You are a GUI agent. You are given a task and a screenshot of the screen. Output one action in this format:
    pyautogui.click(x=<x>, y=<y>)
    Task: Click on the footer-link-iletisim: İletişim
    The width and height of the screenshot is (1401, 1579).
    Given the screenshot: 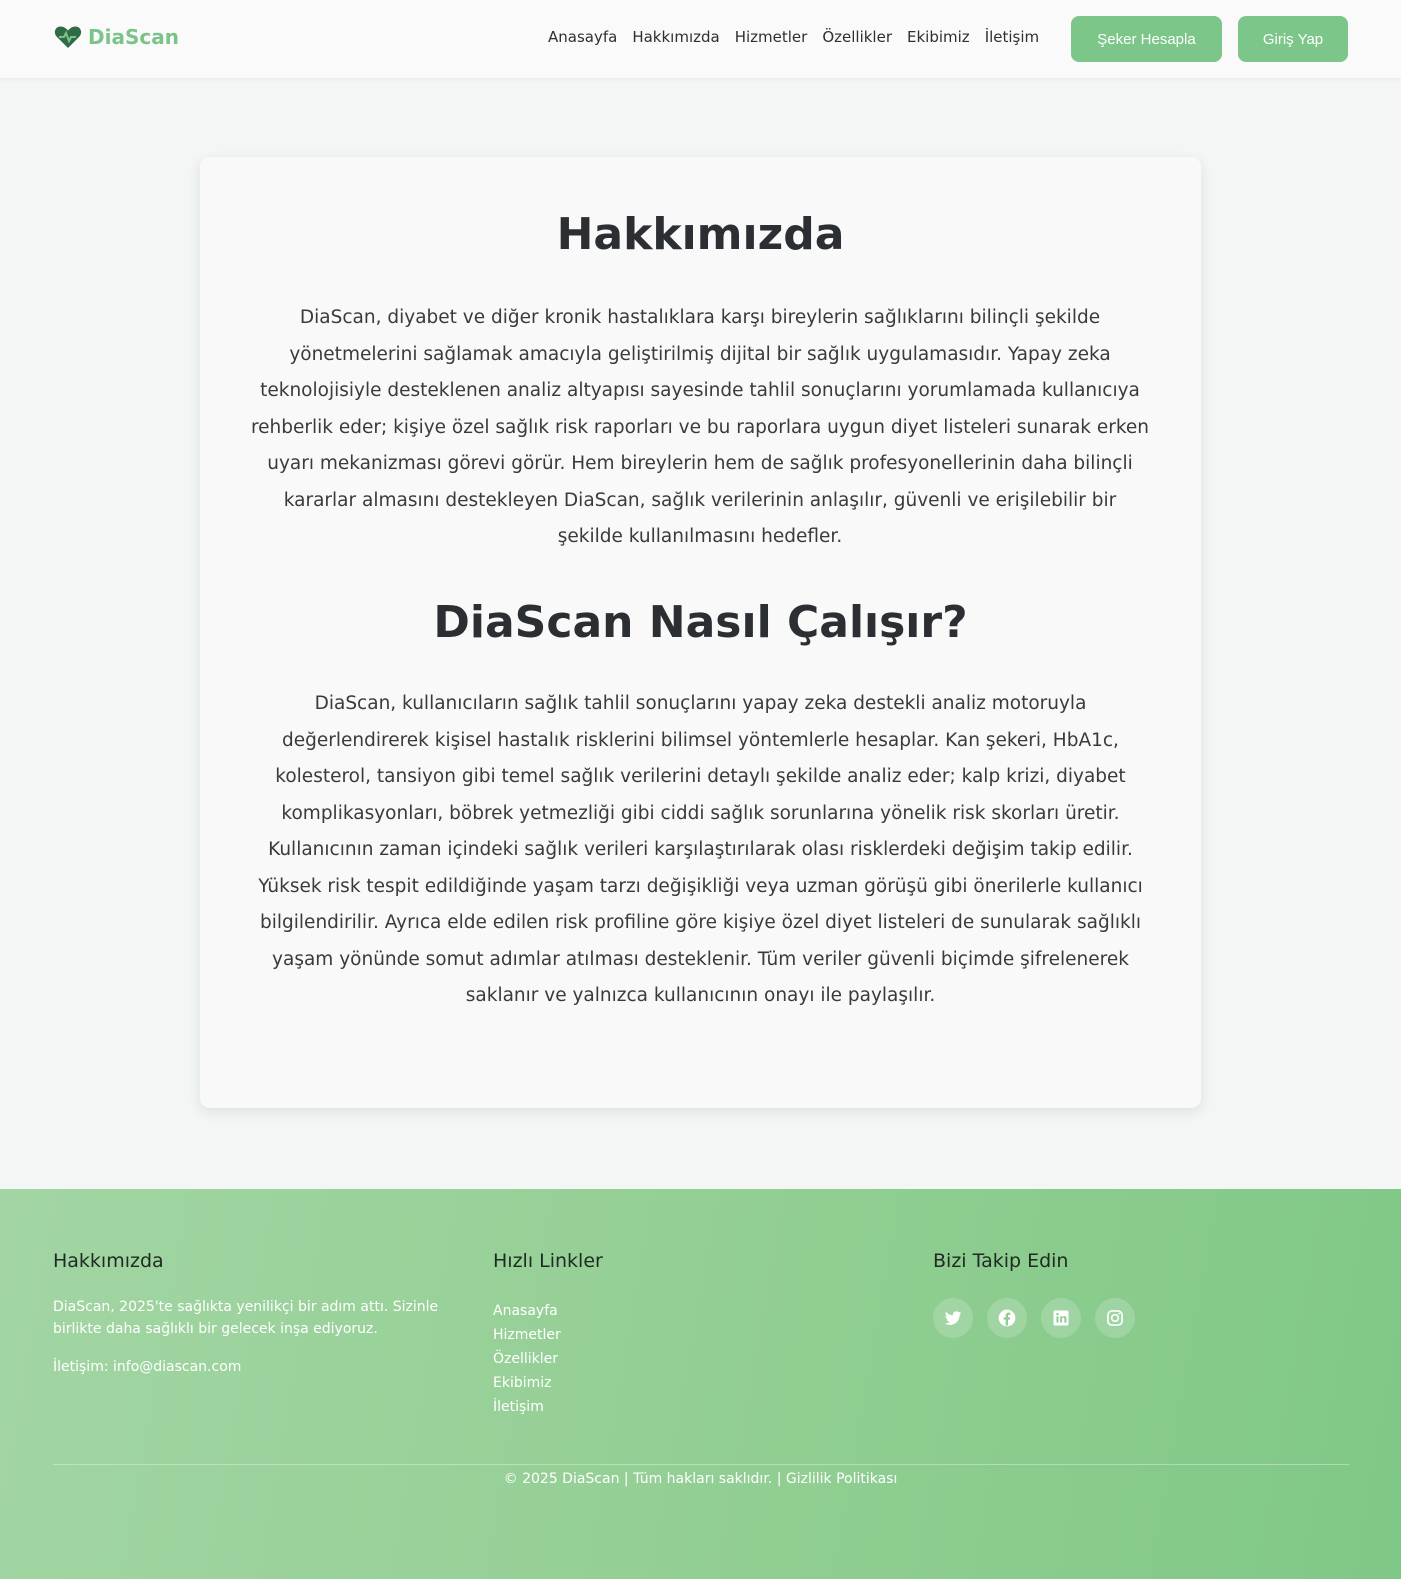 What is the action you would take?
    pyautogui.click(x=527, y=1407)
    